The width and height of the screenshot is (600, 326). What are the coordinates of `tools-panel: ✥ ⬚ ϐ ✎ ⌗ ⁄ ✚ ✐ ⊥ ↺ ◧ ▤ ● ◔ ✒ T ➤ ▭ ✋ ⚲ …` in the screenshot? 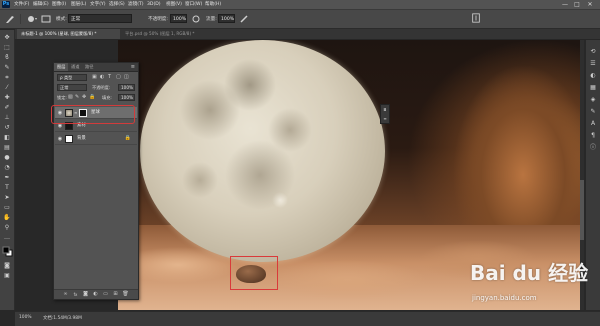 It's located at (7, 170).